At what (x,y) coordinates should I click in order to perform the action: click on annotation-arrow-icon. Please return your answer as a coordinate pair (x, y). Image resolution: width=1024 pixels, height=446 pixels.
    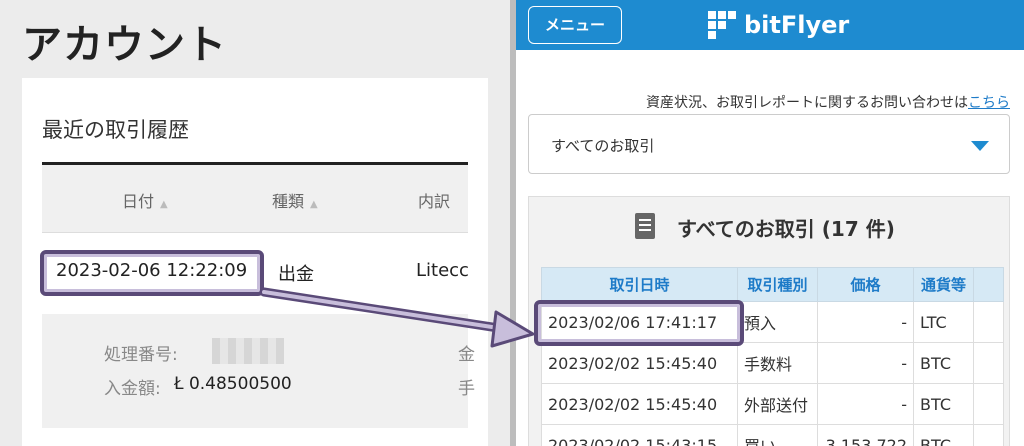
    Looking at the image, I should click on (397, 317).